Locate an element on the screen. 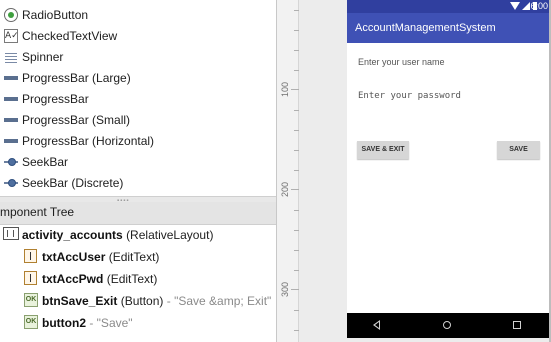 This screenshot has width=551, height=342. tree-node-button2: OK button2 - "Save" is located at coordinates (138, 324).